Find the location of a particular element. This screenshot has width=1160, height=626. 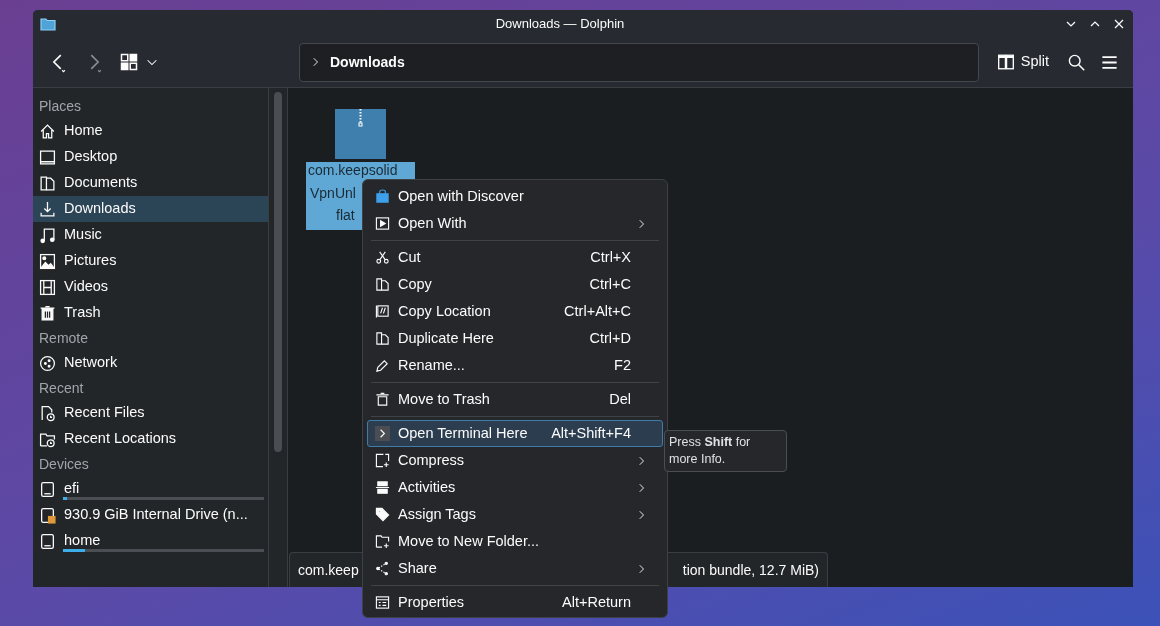

search-icon is located at coordinates (1076, 62).